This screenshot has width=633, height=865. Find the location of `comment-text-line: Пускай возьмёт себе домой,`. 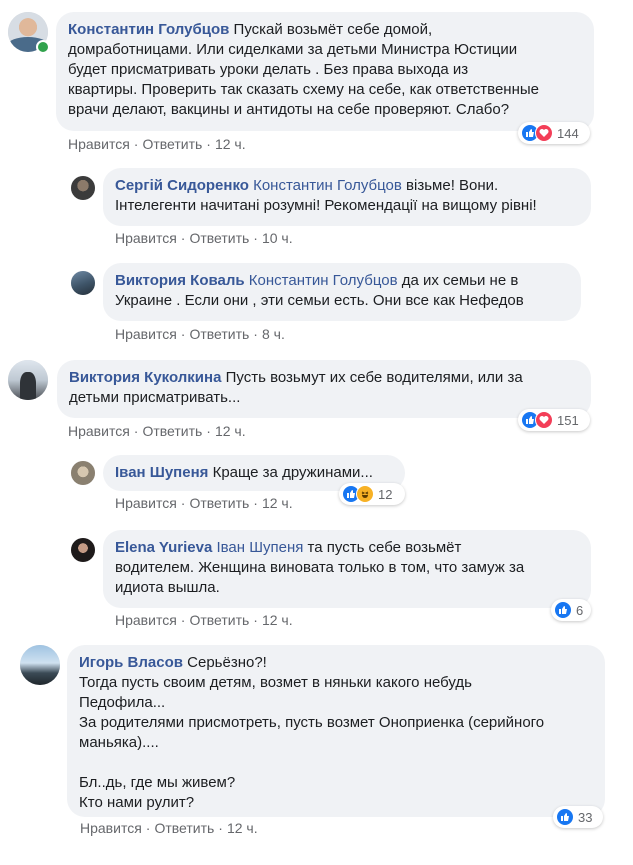

comment-text-line: Пускай возьмёт себе домой, is located at coordinates (333, 29).